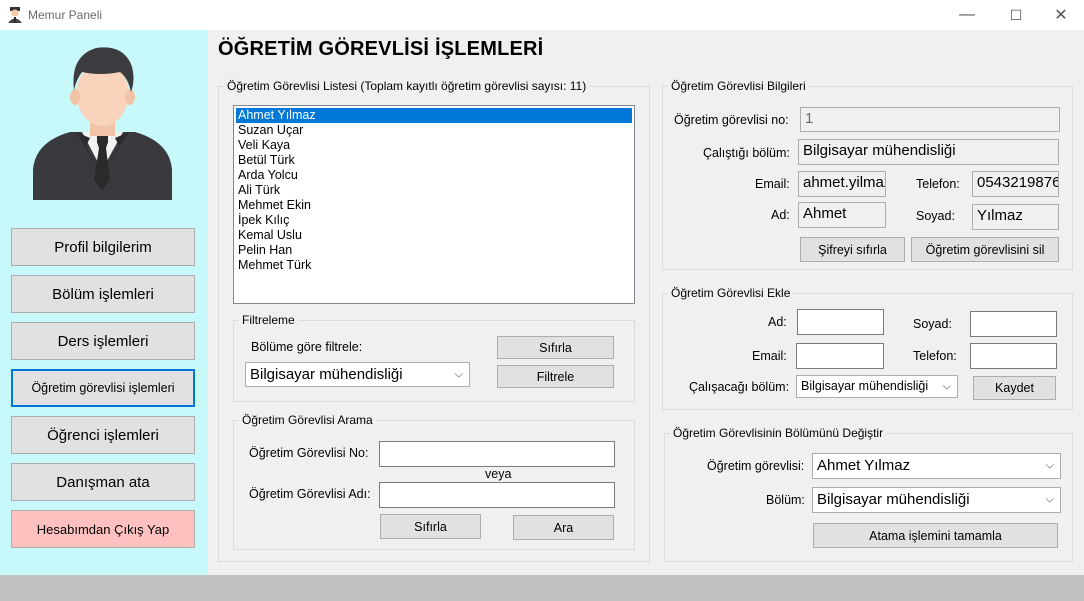 The image size is (1084, 601). I want to click on add-phone-label: Telefon:, so click(935, 356).